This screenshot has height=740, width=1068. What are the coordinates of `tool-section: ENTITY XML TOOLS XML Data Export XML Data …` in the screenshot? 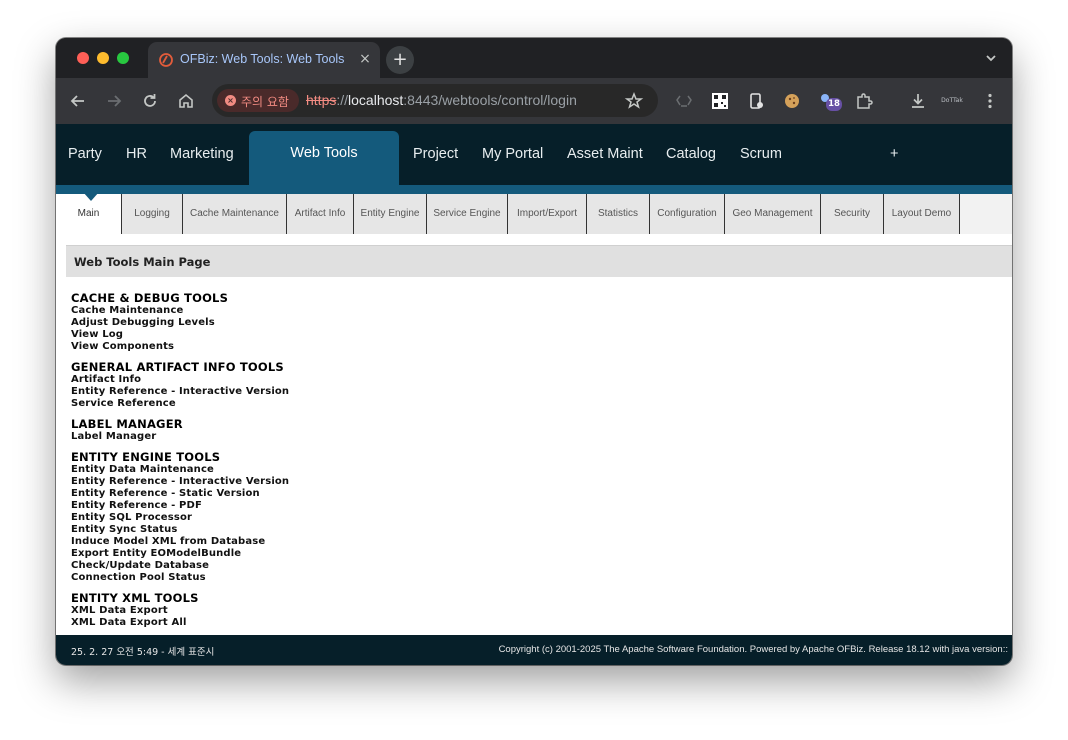 It's located at (421, 610).